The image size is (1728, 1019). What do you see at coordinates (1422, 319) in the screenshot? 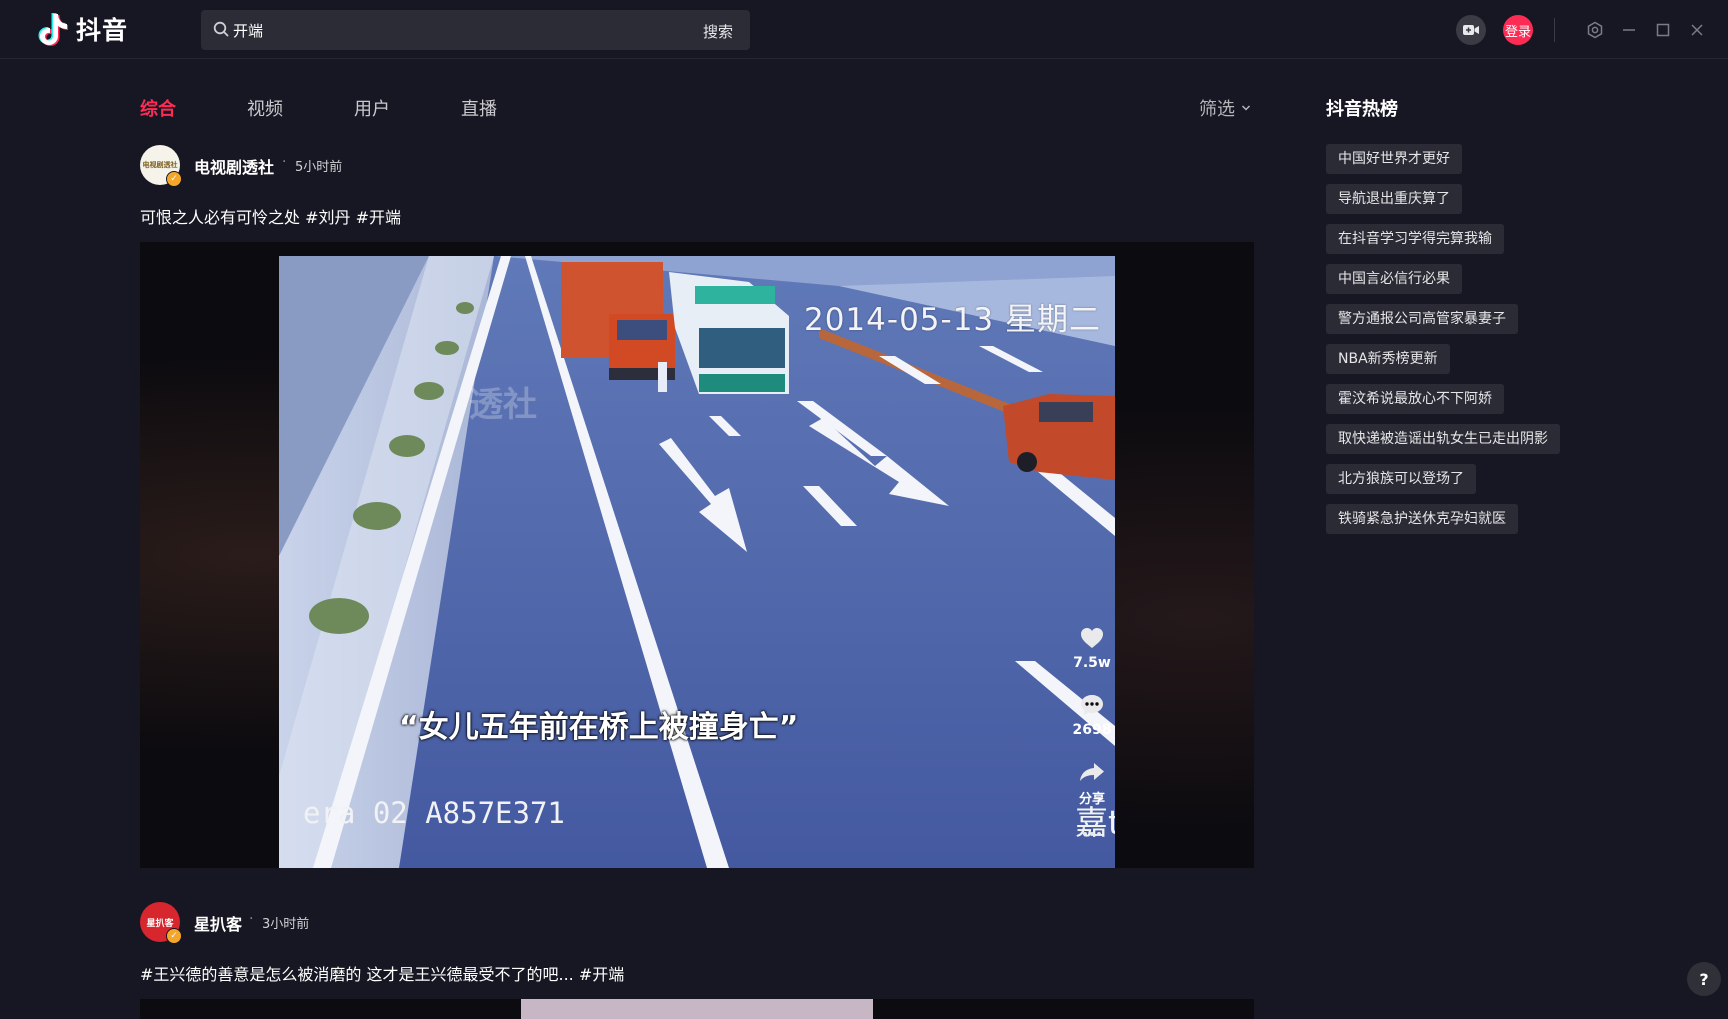
I see `hot-list-item: 警方通报公司高管家暴妻子` at bounding box center [1422, 319].